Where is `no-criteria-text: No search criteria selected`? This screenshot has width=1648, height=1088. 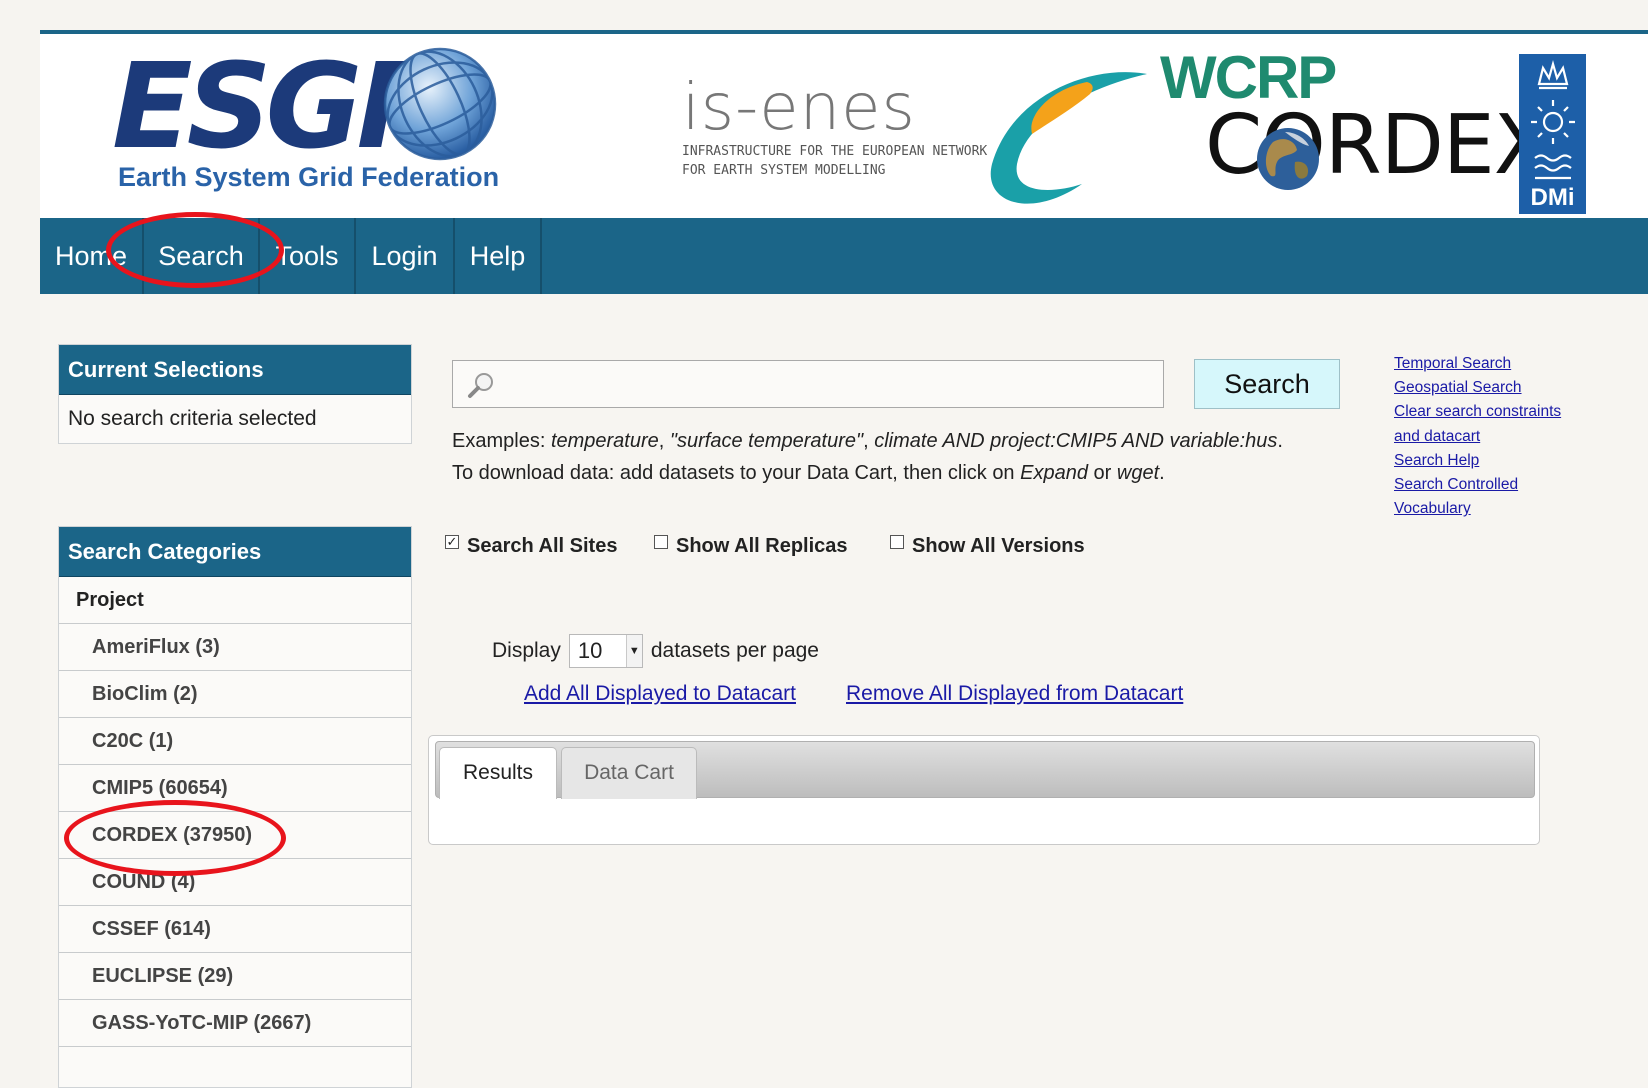 no-criteria-text: No search criteria selected is located at coordinates (192, 418).